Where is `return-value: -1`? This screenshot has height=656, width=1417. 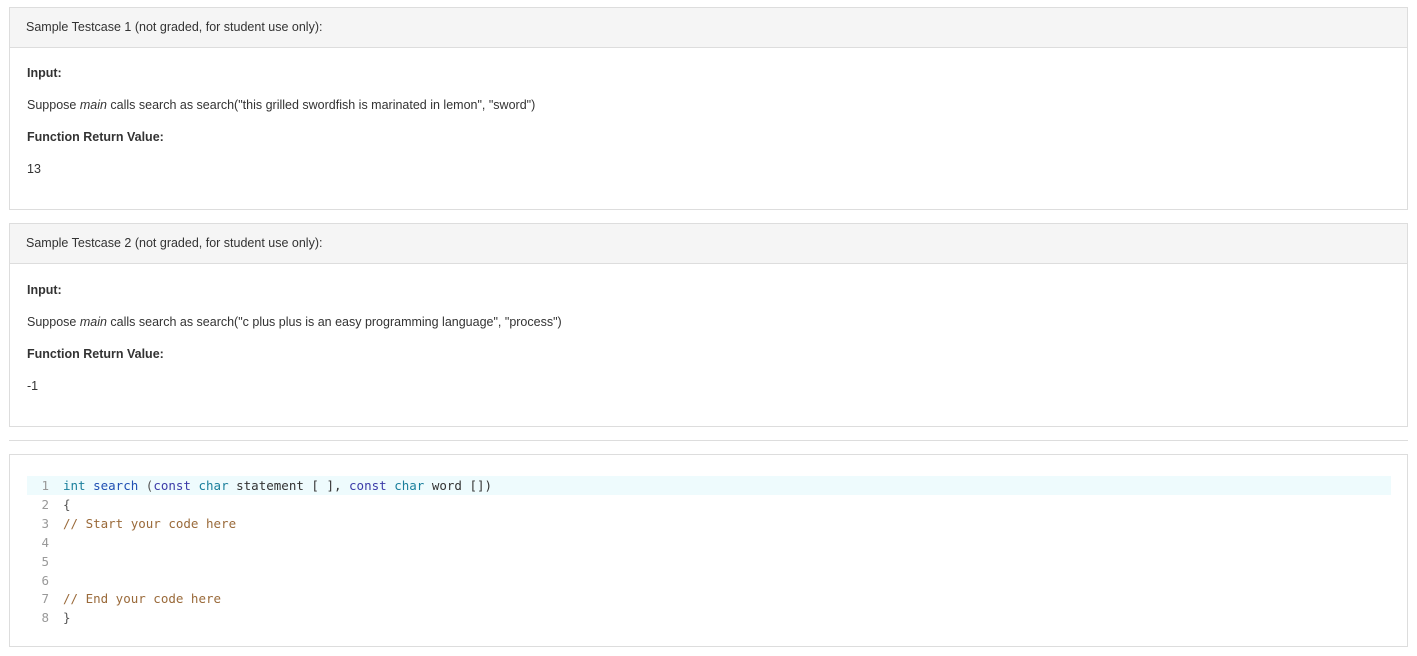 return-value: -1 is located at coordinates (33, 386).